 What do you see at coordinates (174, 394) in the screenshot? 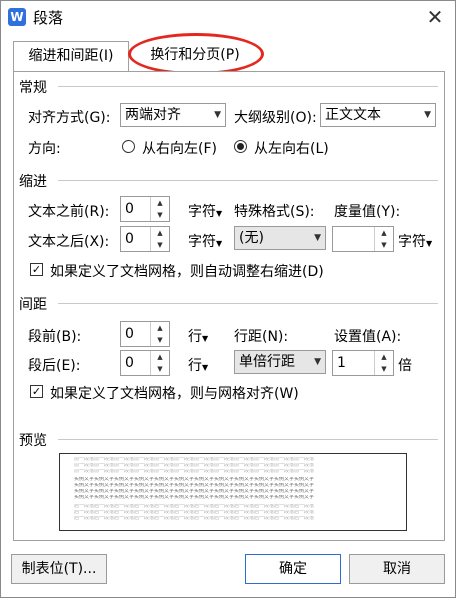
I see `snap-grid-label: 如果定义了文档网格，则与网格对齐(W)` at bounding box center [174, 394].